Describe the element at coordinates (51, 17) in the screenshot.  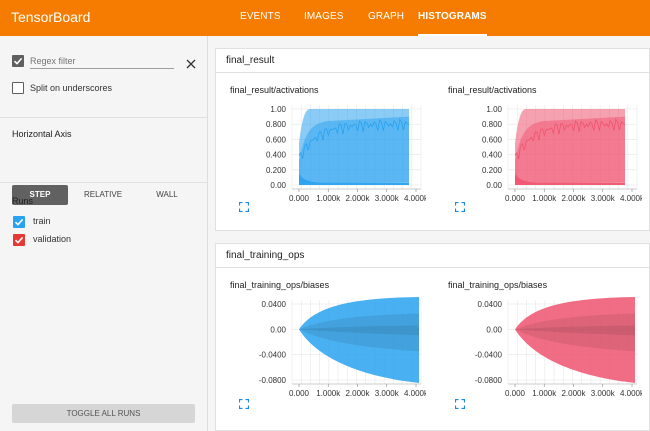
I see `app-title: TensorBoard` at that location.